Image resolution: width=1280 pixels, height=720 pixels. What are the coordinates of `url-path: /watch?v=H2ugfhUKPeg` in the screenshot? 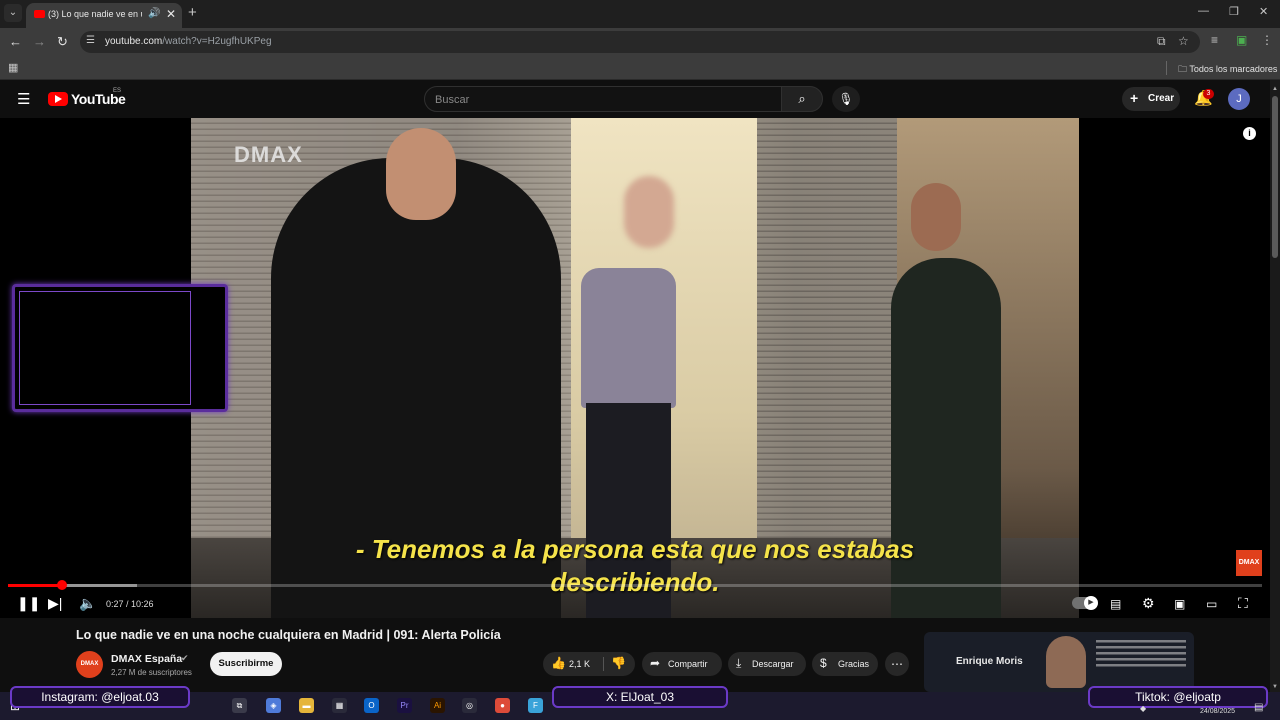 It's located at (217, 41).